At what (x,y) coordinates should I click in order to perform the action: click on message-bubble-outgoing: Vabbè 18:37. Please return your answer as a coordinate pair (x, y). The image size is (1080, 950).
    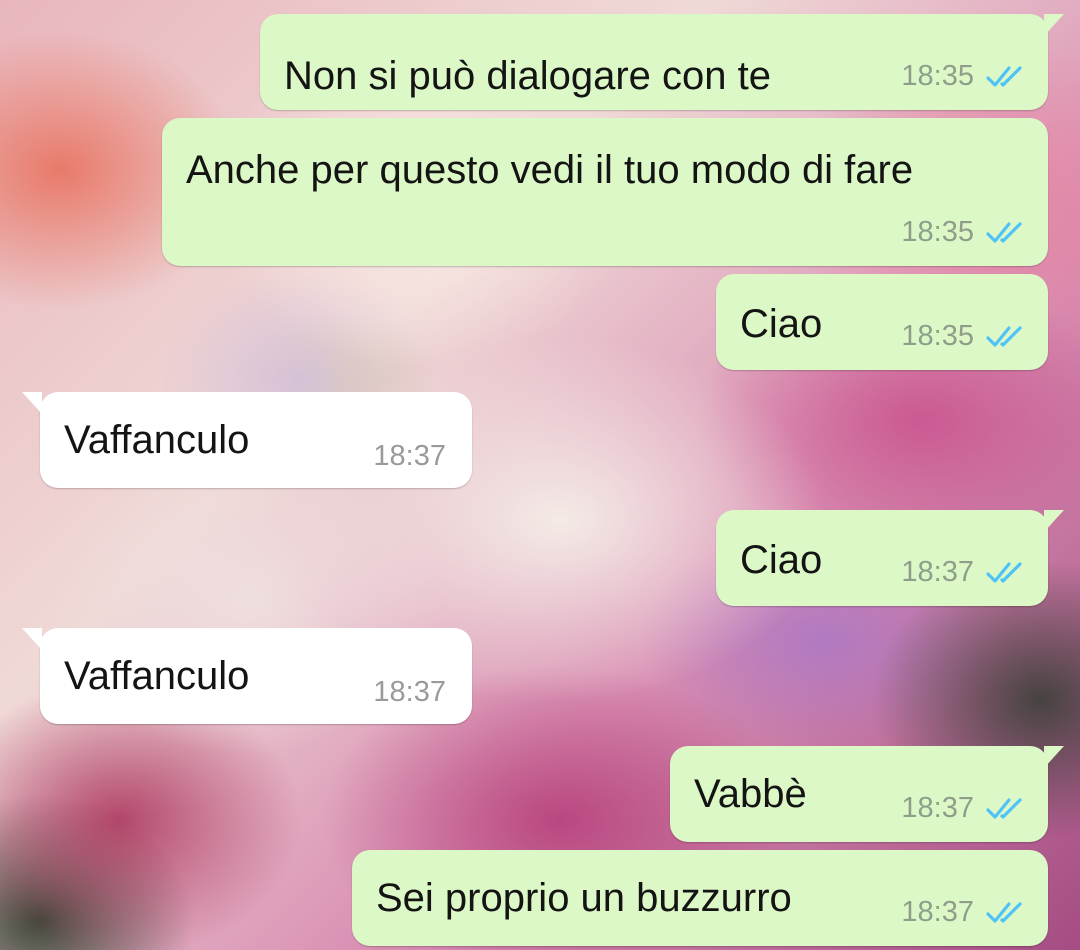
    Looking at the image, I should click on (867, 794).